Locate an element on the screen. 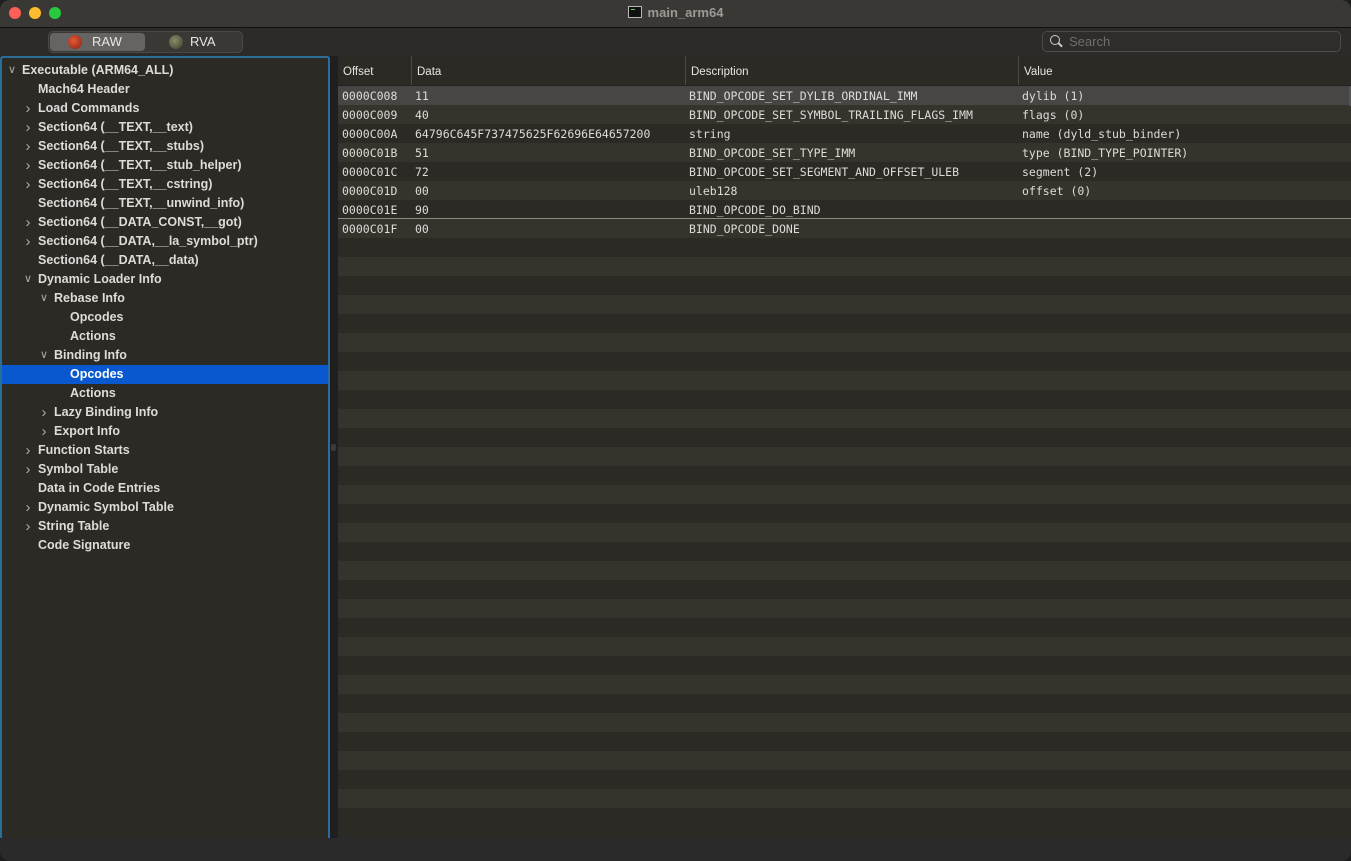 This screenshot has height=861, width=1351. sidebar-item: › Dynamic Symbol Table is located at coordinates (165, 507).